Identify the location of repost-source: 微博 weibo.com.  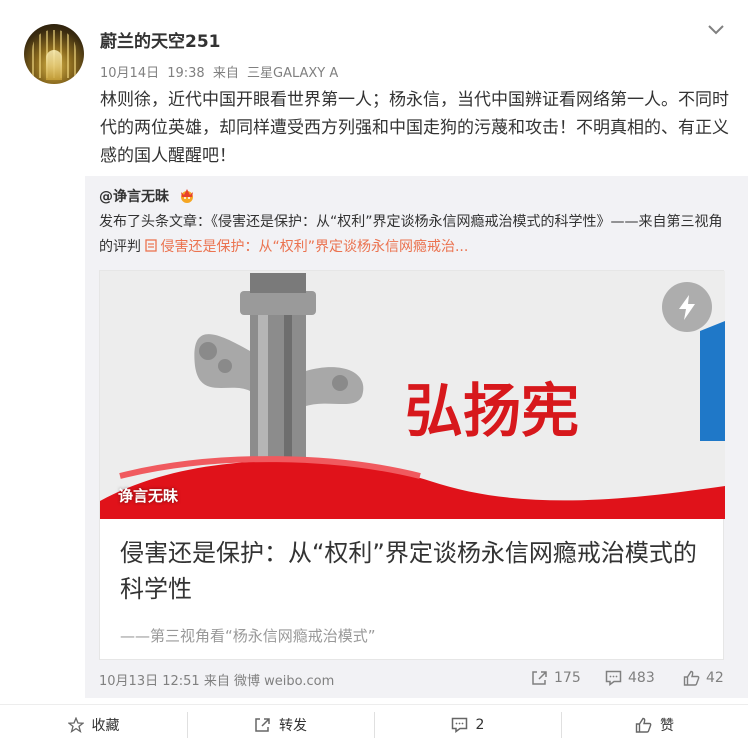
(284, 681).